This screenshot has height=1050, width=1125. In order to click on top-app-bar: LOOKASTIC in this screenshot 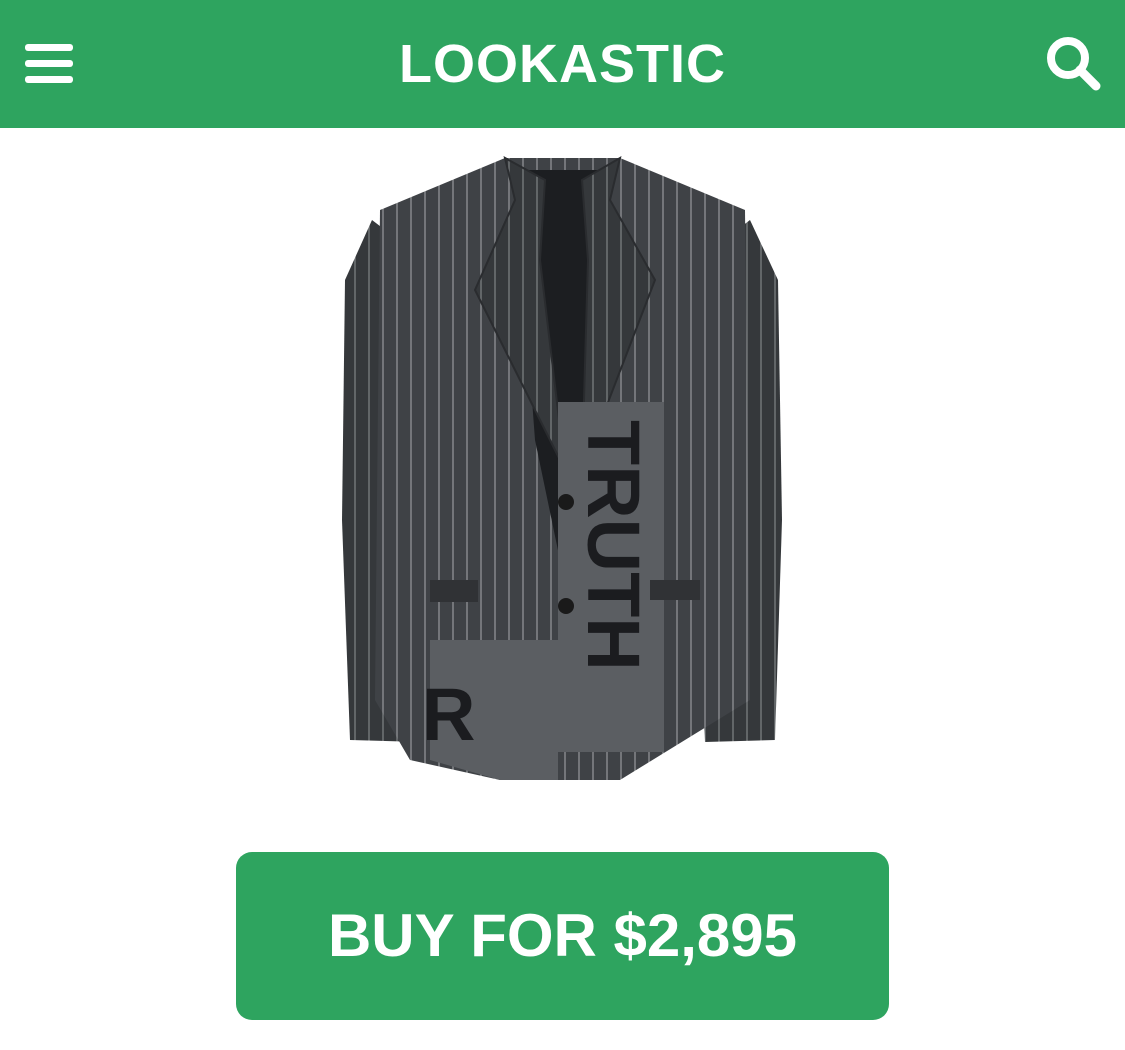, I will do `click(562, 64)`.